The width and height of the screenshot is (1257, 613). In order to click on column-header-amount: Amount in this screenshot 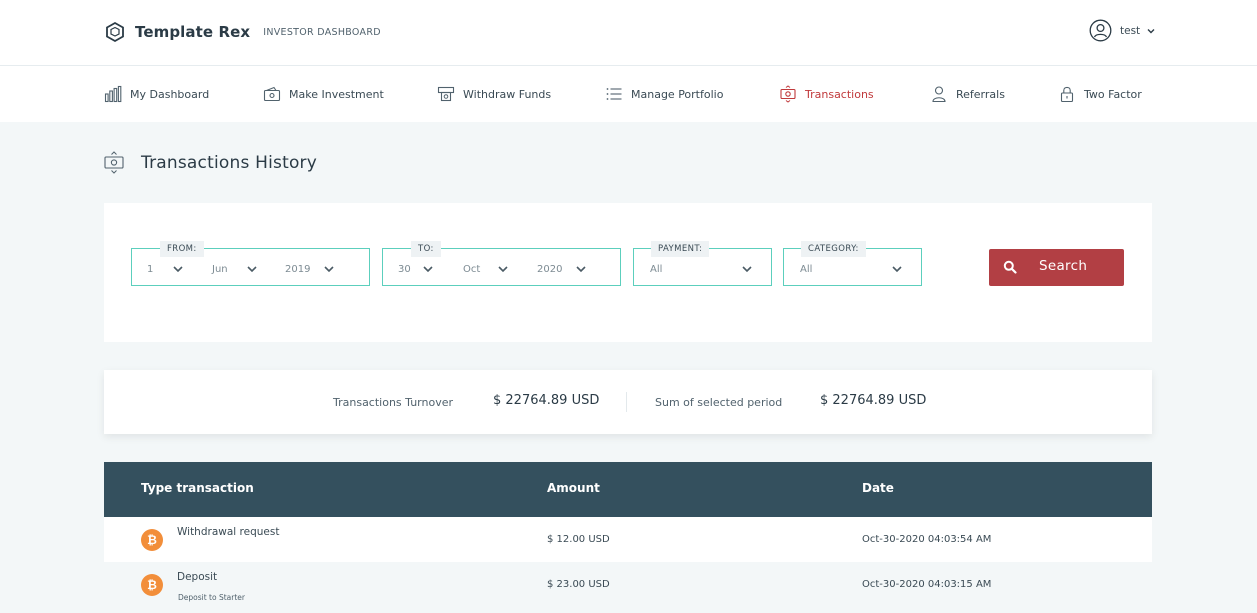, I will do `click(573, 488)`.